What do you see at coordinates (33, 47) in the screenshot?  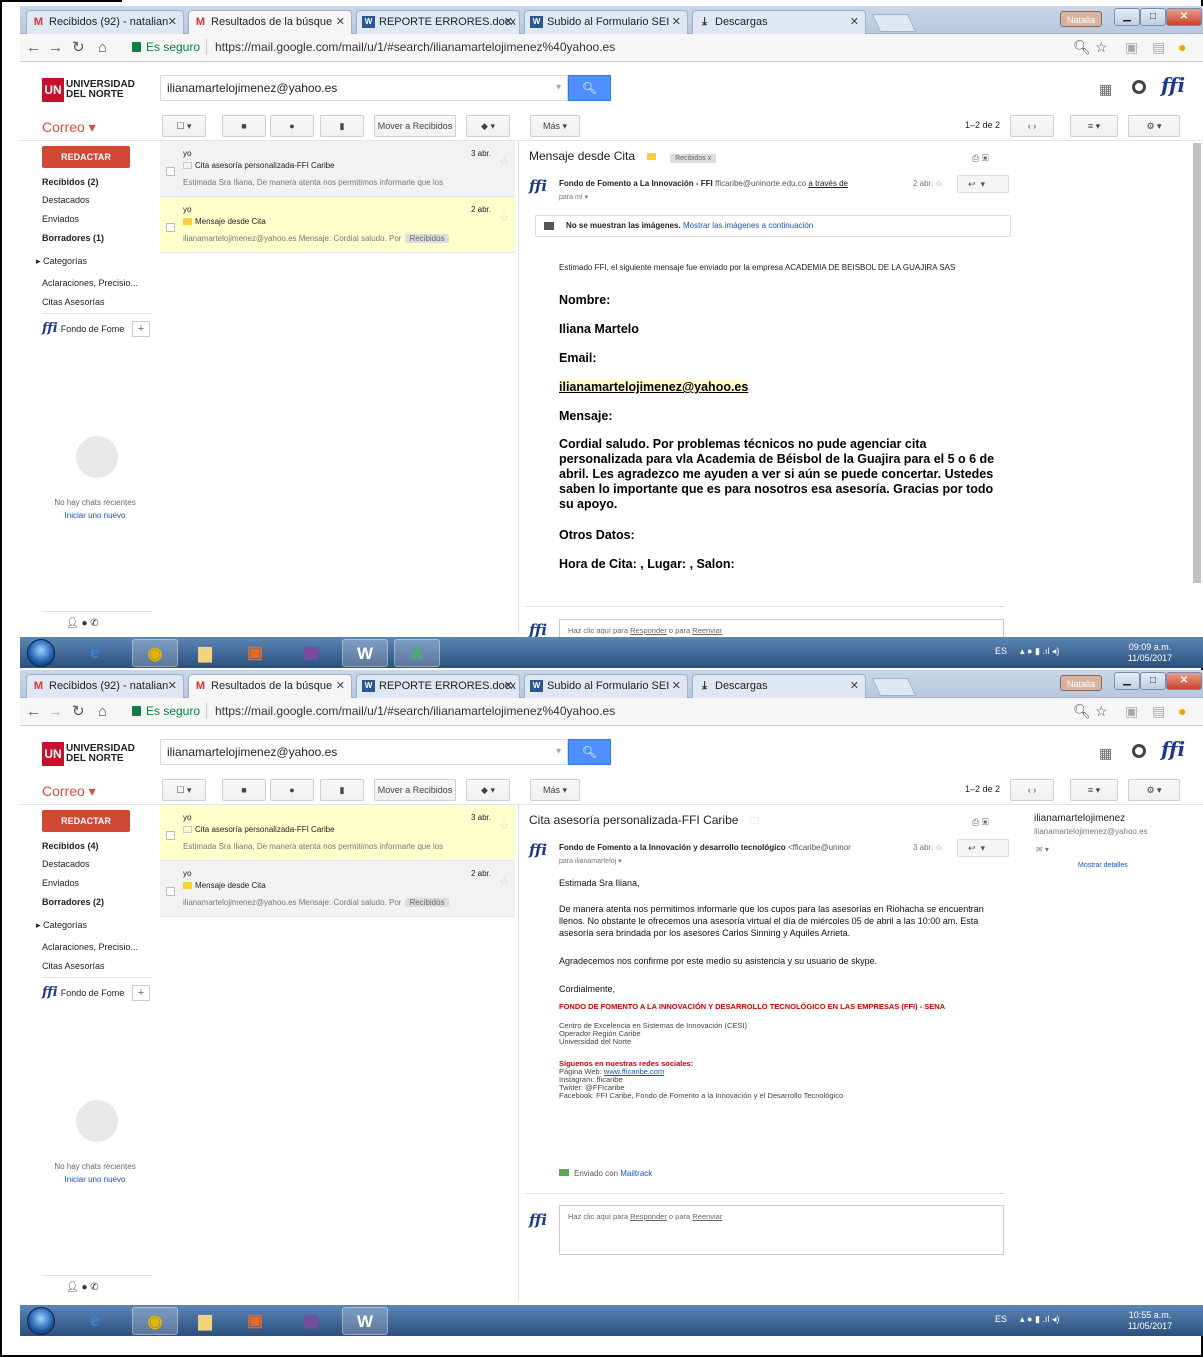 I see `back-arrow-icon: ←` at bounding box center [33, 47].